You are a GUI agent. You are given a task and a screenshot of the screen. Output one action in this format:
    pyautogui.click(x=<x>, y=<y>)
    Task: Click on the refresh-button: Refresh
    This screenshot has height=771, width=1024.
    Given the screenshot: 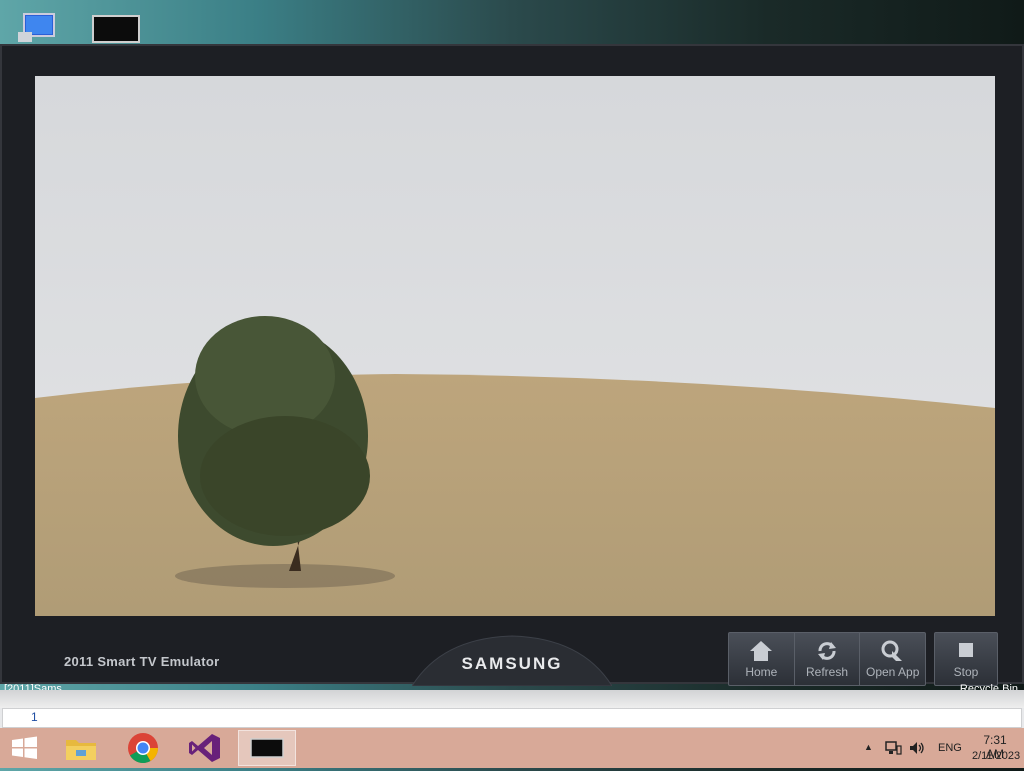 What is the action you would take?
    pyautogui.click(x=828, y=659)
    